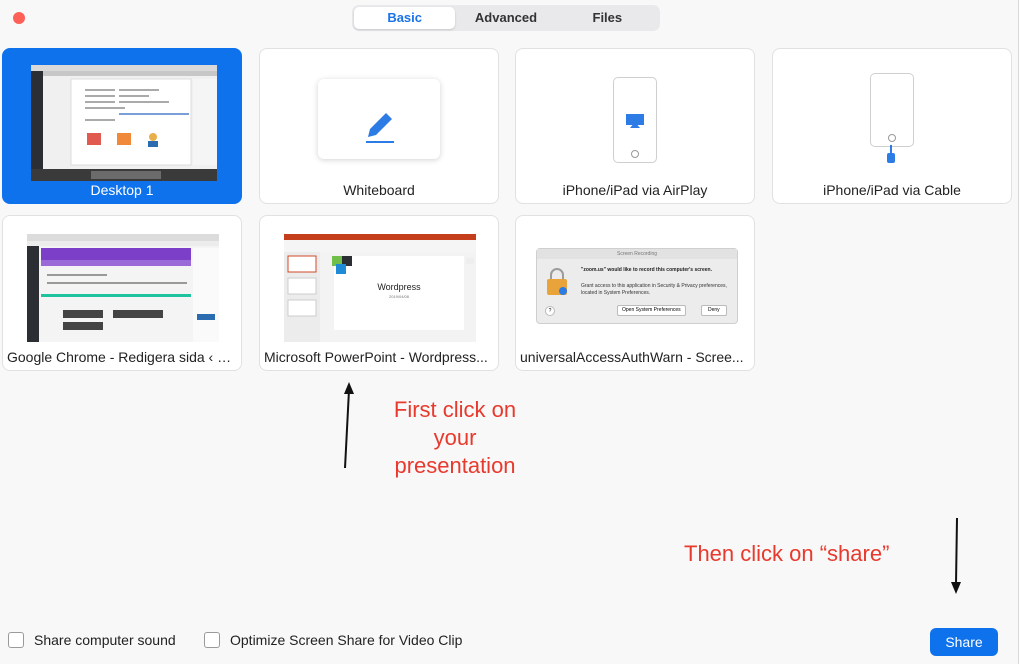  Describe the element at coordinates (892, 190) in the screenshot. I see `tile-label: iPhone/iPad via Cable` at that location.